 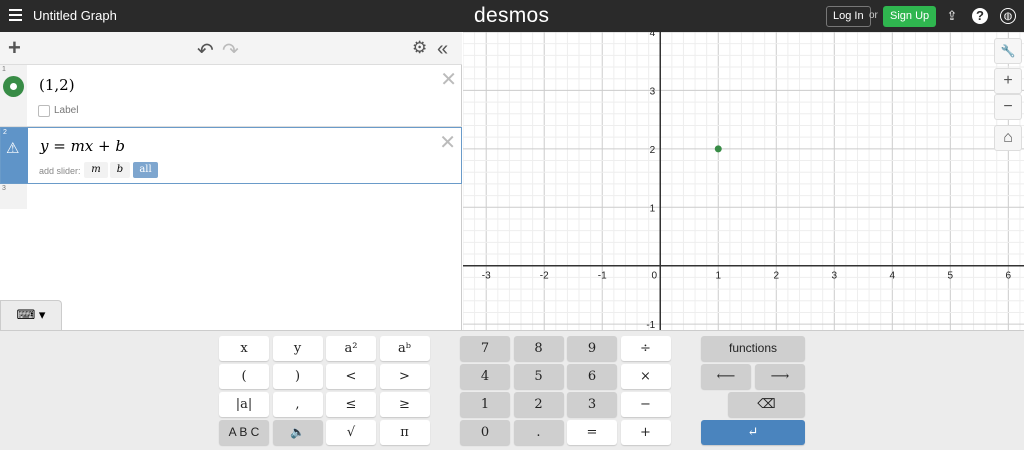 I want to click on key-num-9: 2, so click(x=538, y=404).